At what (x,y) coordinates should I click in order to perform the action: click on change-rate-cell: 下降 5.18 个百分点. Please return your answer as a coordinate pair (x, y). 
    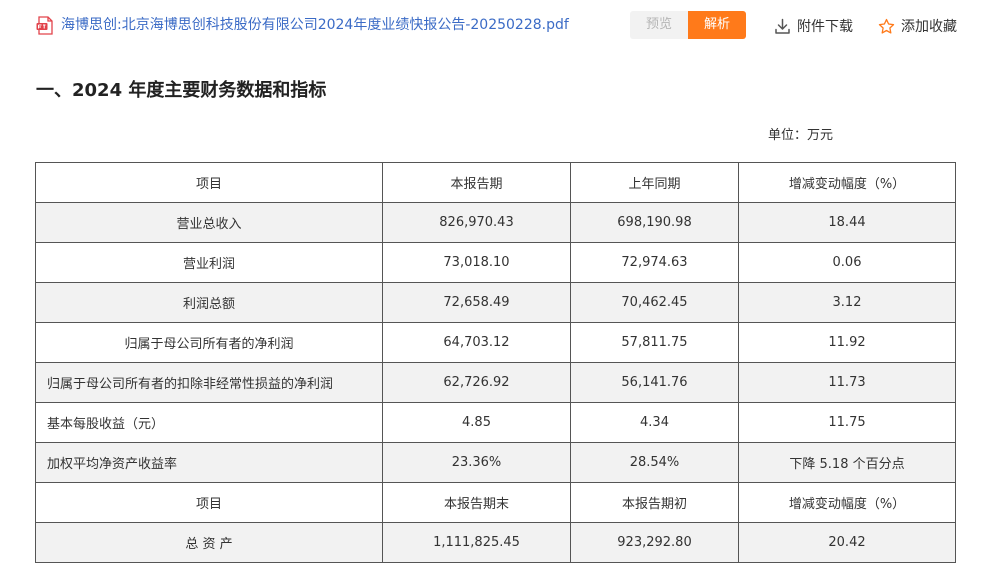
    Looking at the image, I should click on (847, 462).